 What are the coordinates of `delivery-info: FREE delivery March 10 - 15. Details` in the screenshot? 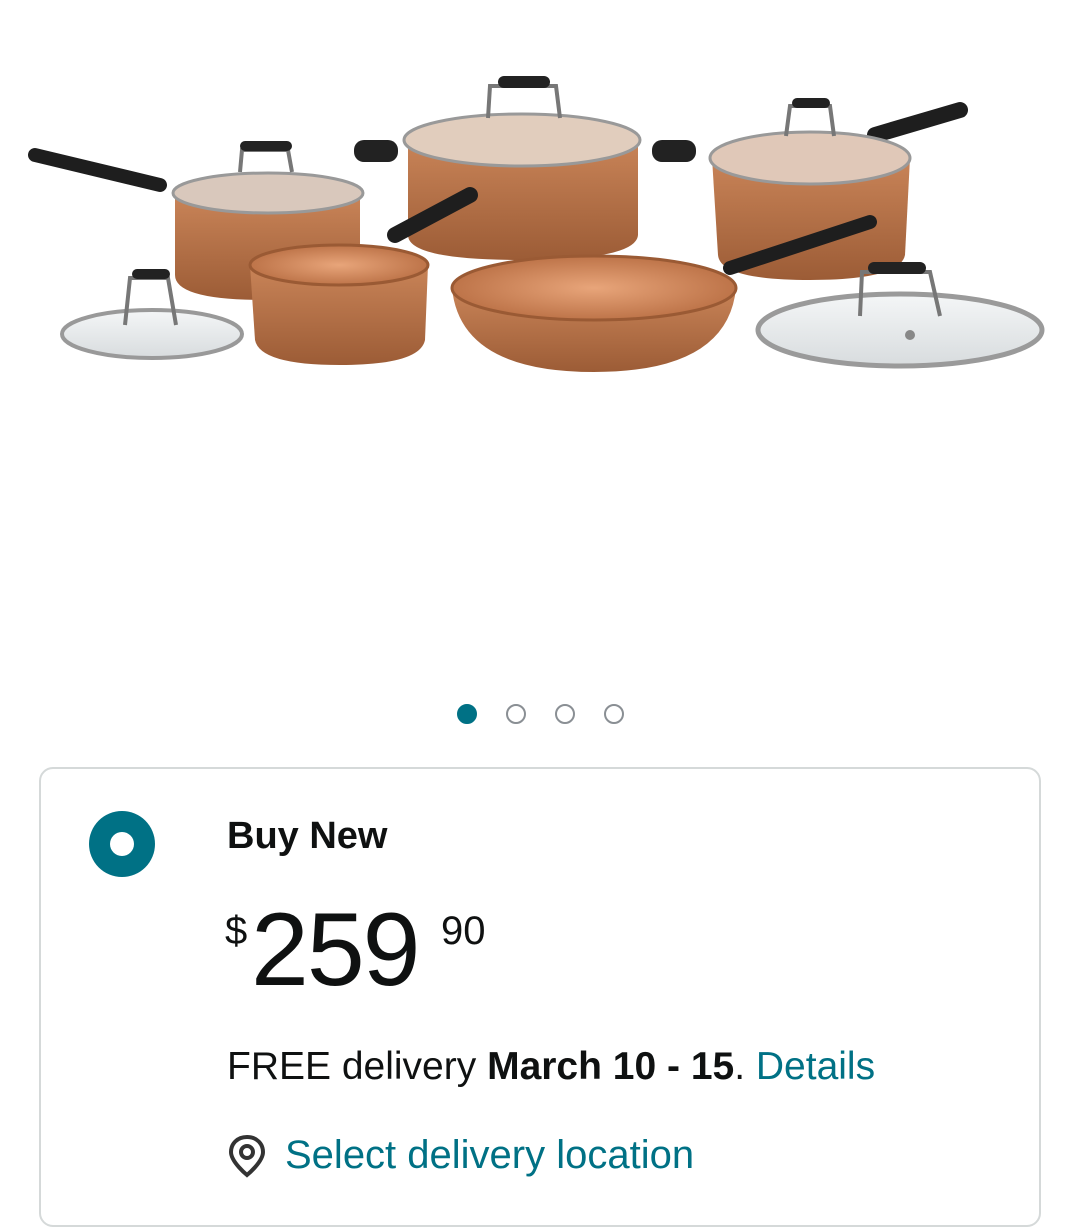 It's located at (551, 1067).